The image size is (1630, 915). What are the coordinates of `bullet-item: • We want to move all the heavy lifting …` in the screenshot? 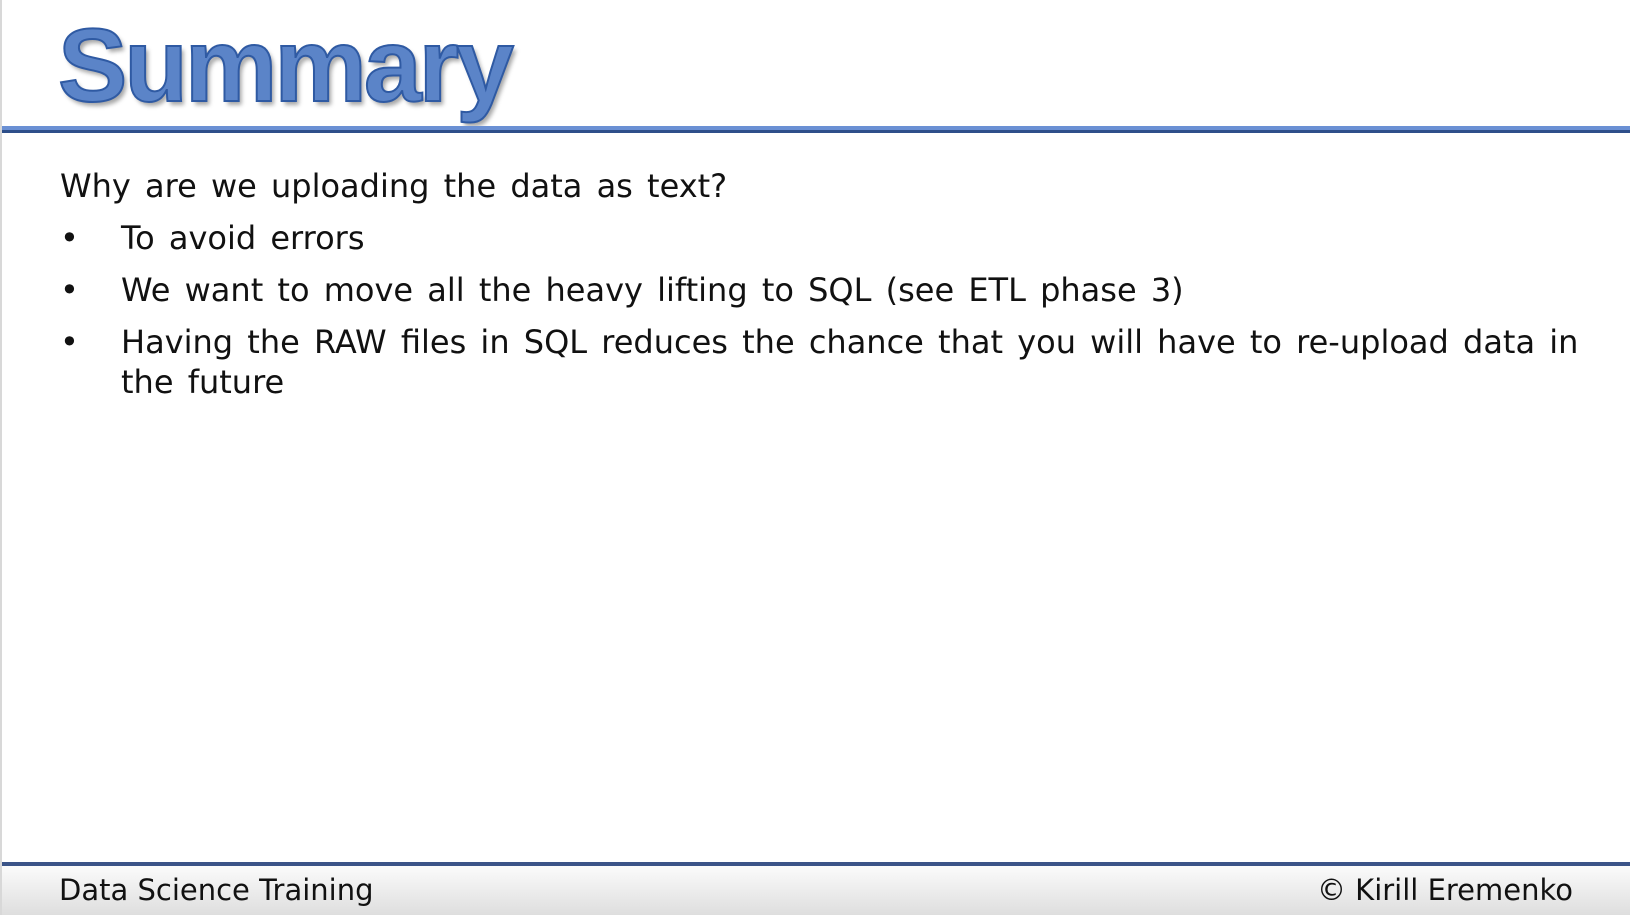 It's located at (820, 290).